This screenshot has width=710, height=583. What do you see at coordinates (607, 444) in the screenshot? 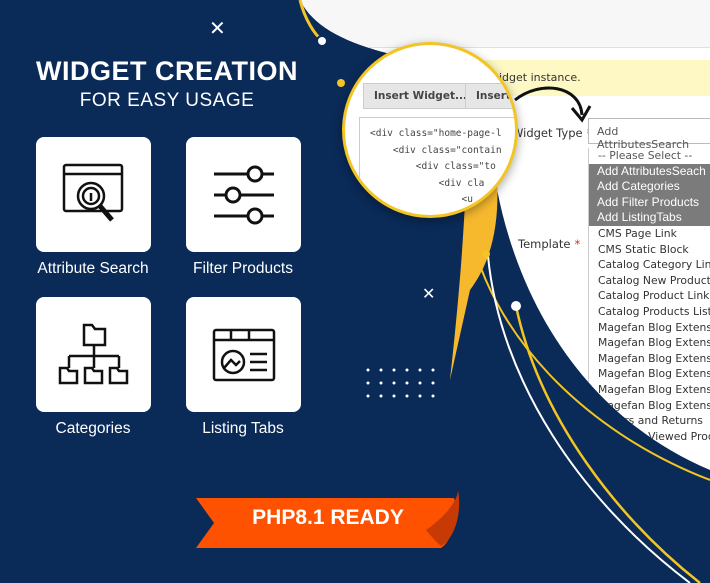
I see `yellow-line` at bounding box center [607, 444].